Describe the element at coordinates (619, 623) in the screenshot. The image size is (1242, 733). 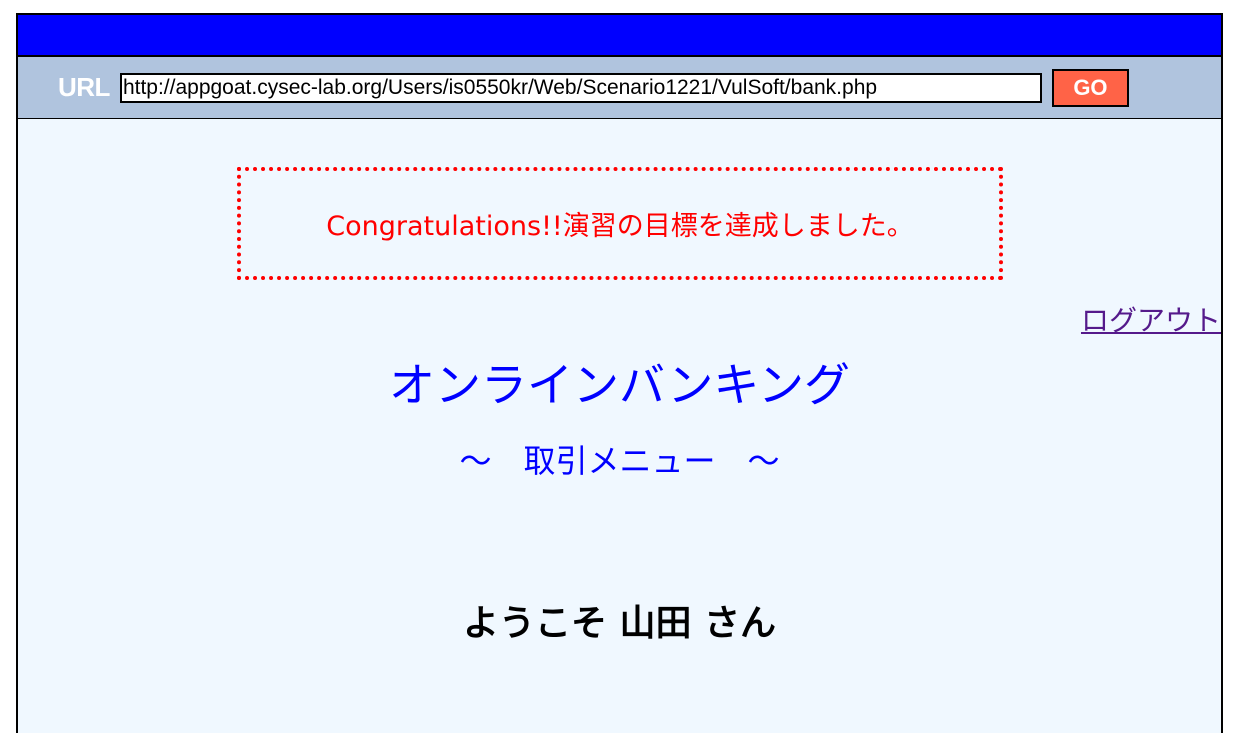
I see `welcome-message: ようこそ 山田 さん` at that location.